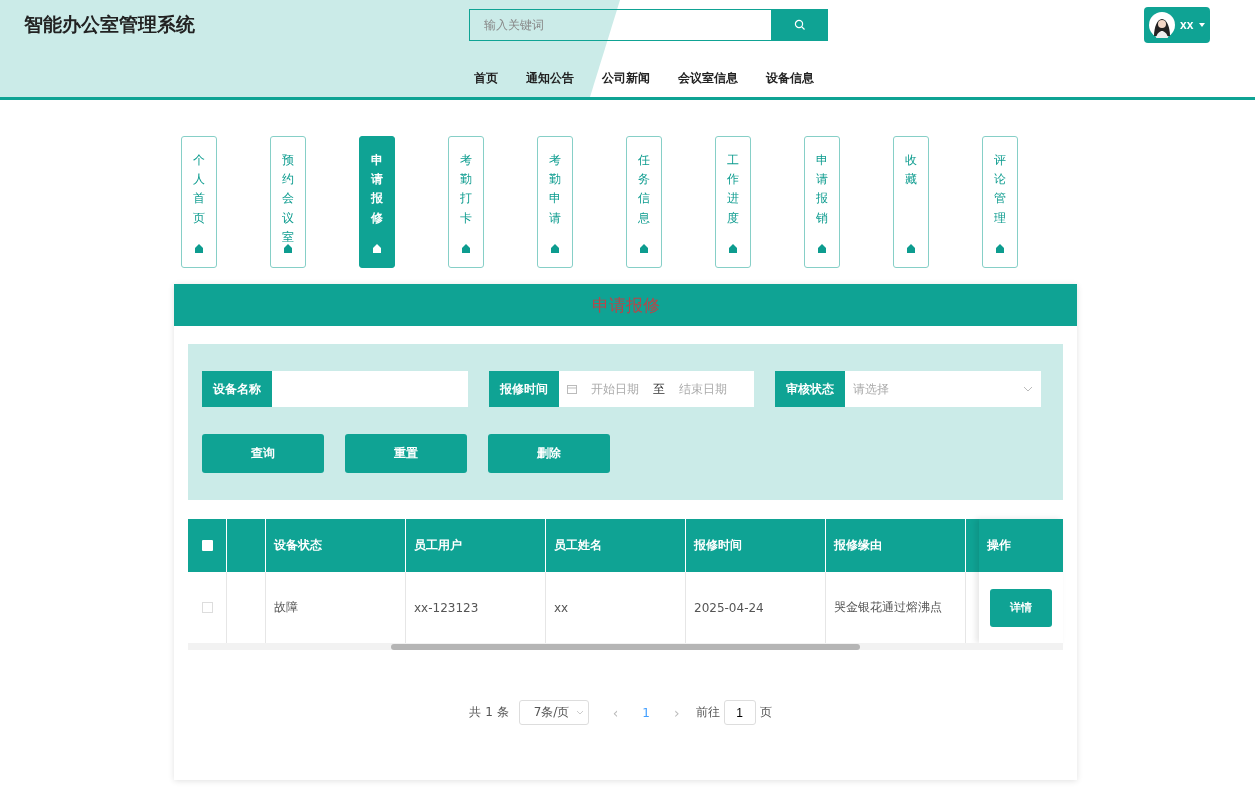  Describe the element at coordinates (199, 202) in the screenshot. I see `side-menu-item: 个人首页` at that location.